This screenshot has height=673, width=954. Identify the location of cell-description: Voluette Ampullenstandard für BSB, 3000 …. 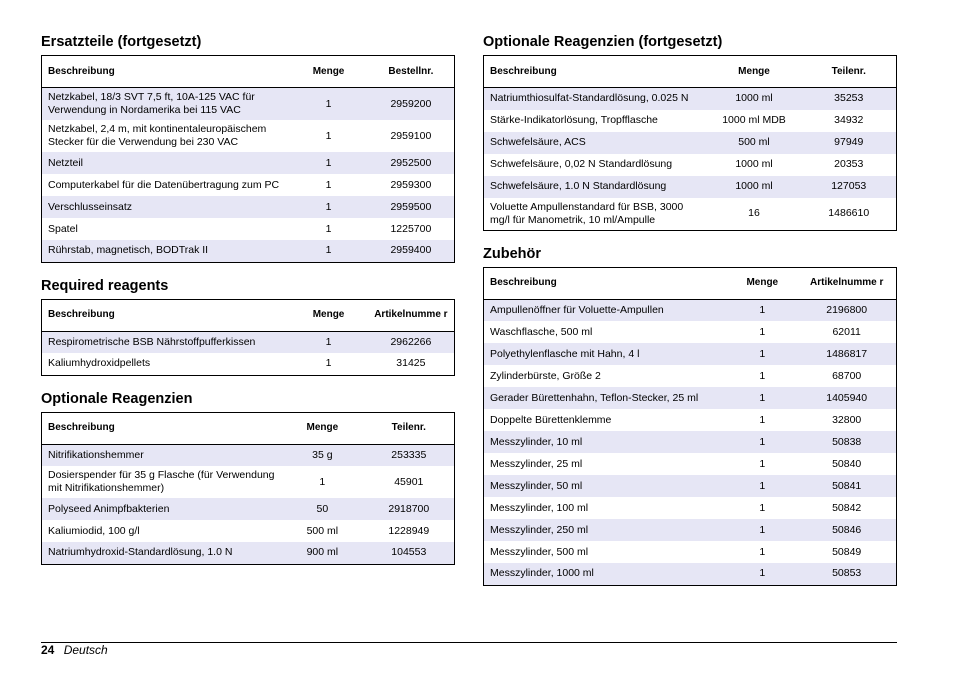
(587, 213).